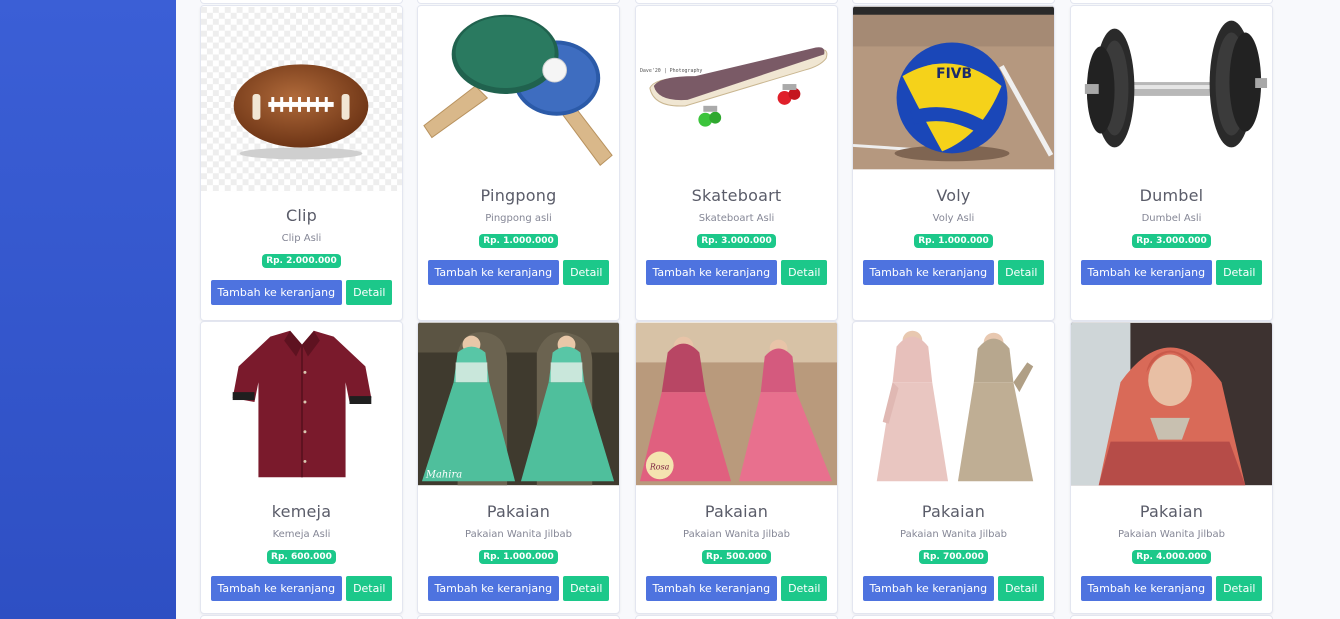 This screenshot has width=1340, height=619. I want to click on shirt-image, so click(301, 404).